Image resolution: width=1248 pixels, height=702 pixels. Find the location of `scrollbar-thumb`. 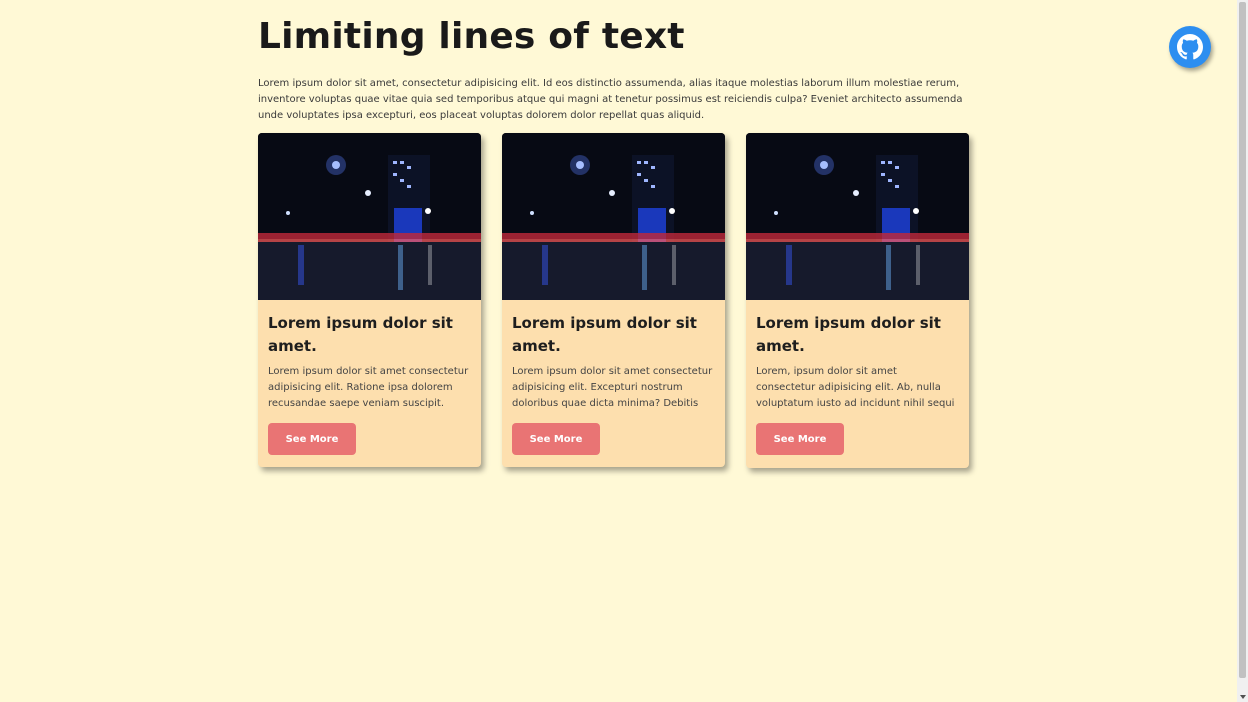

scrollbar-thumb is located at coordinates (1242, 340).